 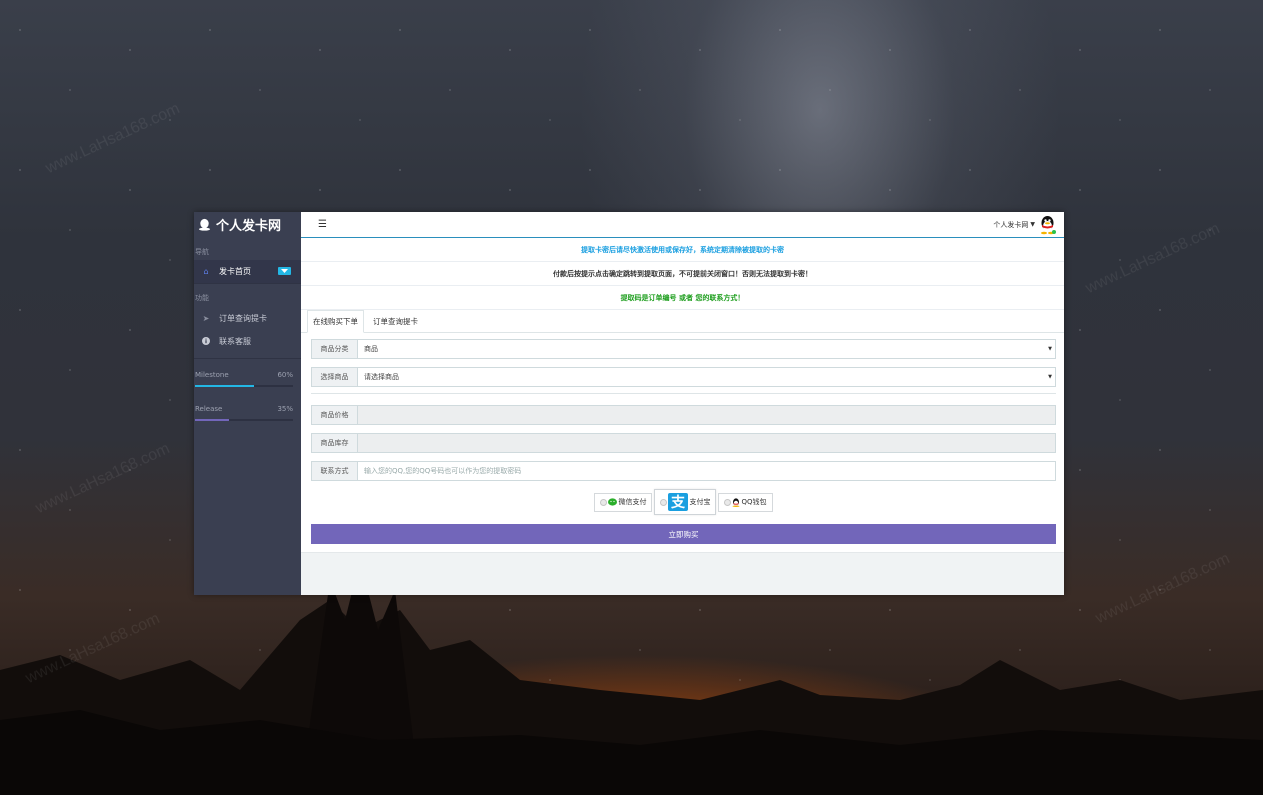 I want to click on sidebar-item-label: 发卡首页, so click(x=235, y=271).